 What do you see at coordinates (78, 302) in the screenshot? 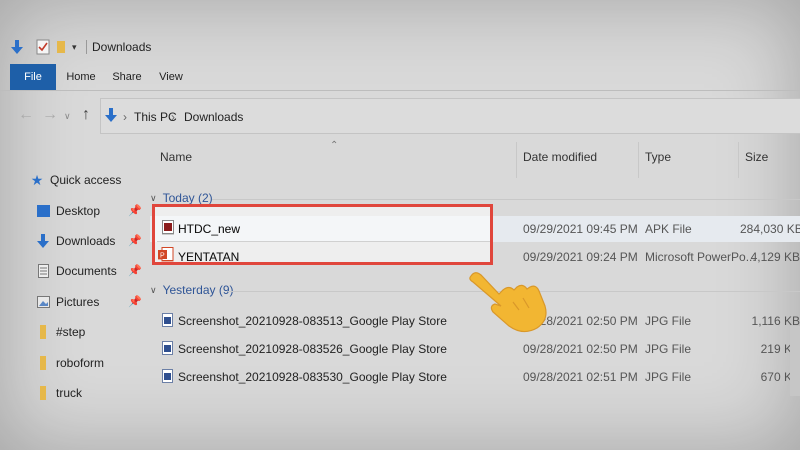
I see `nav-item-label: Pictures` at bounding box center [78, 302].